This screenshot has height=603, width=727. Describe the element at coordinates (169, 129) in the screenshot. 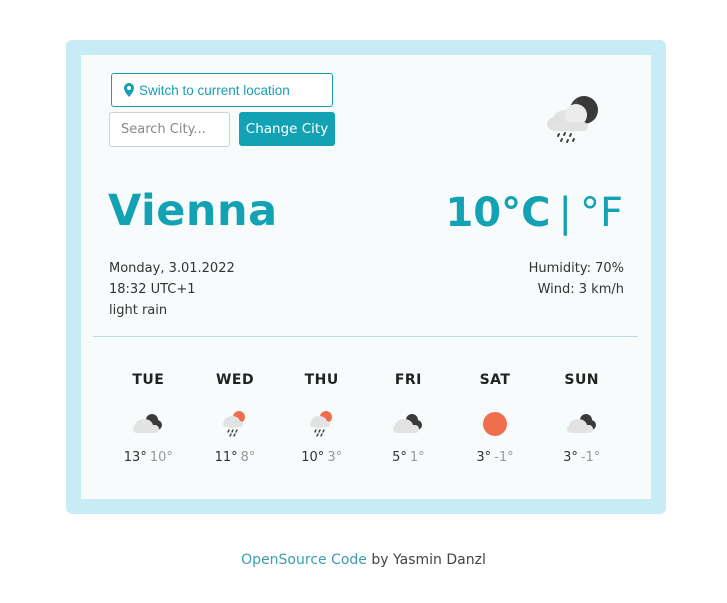

I see `search-city-input` at that location.